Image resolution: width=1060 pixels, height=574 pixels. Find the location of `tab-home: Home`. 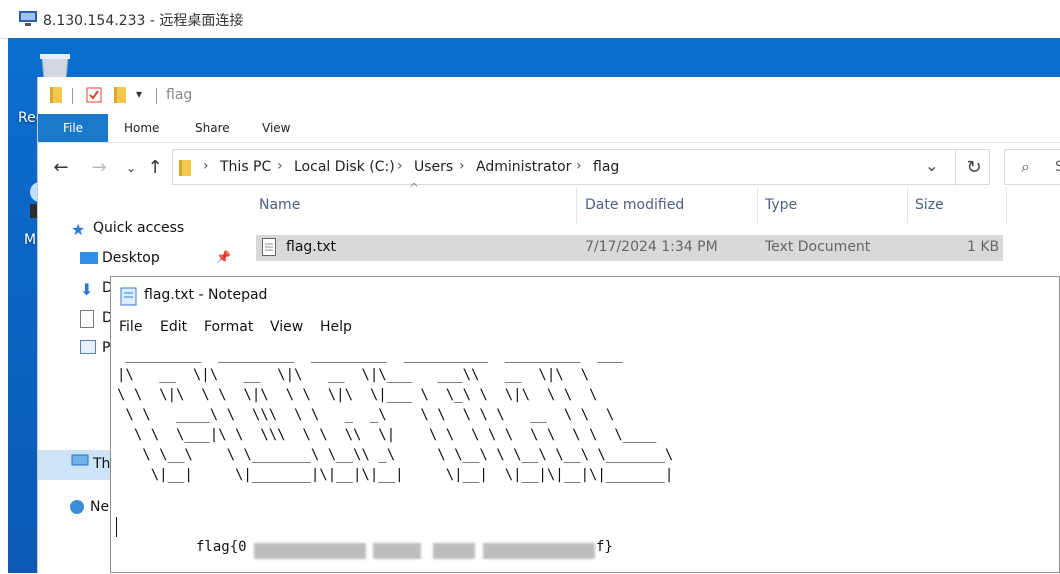

tab-home: Home is located at coordinates (141, 128).